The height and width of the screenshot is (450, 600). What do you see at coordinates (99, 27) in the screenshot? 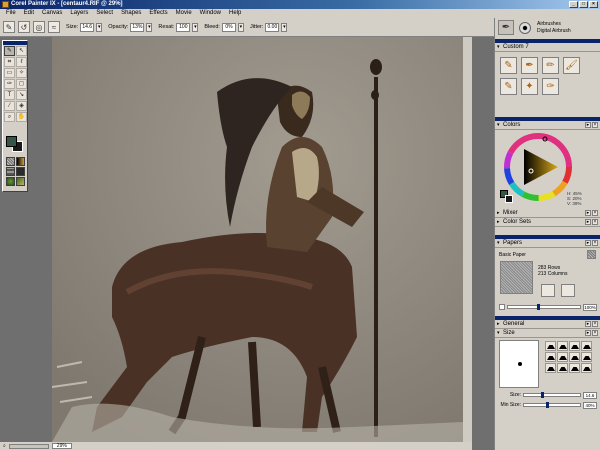
I see `size-slider-button: ▾` at bounding box center [99, 27].